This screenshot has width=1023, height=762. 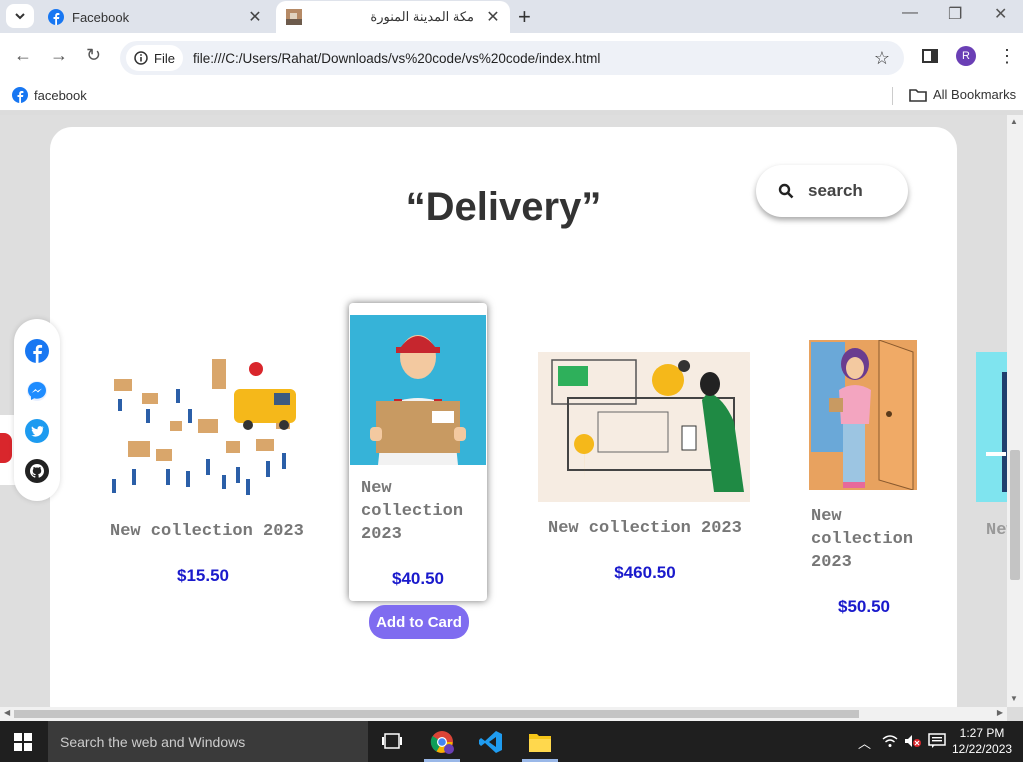 I want to click on vertical-scroll-thumb, so click(x=1015, y=515).